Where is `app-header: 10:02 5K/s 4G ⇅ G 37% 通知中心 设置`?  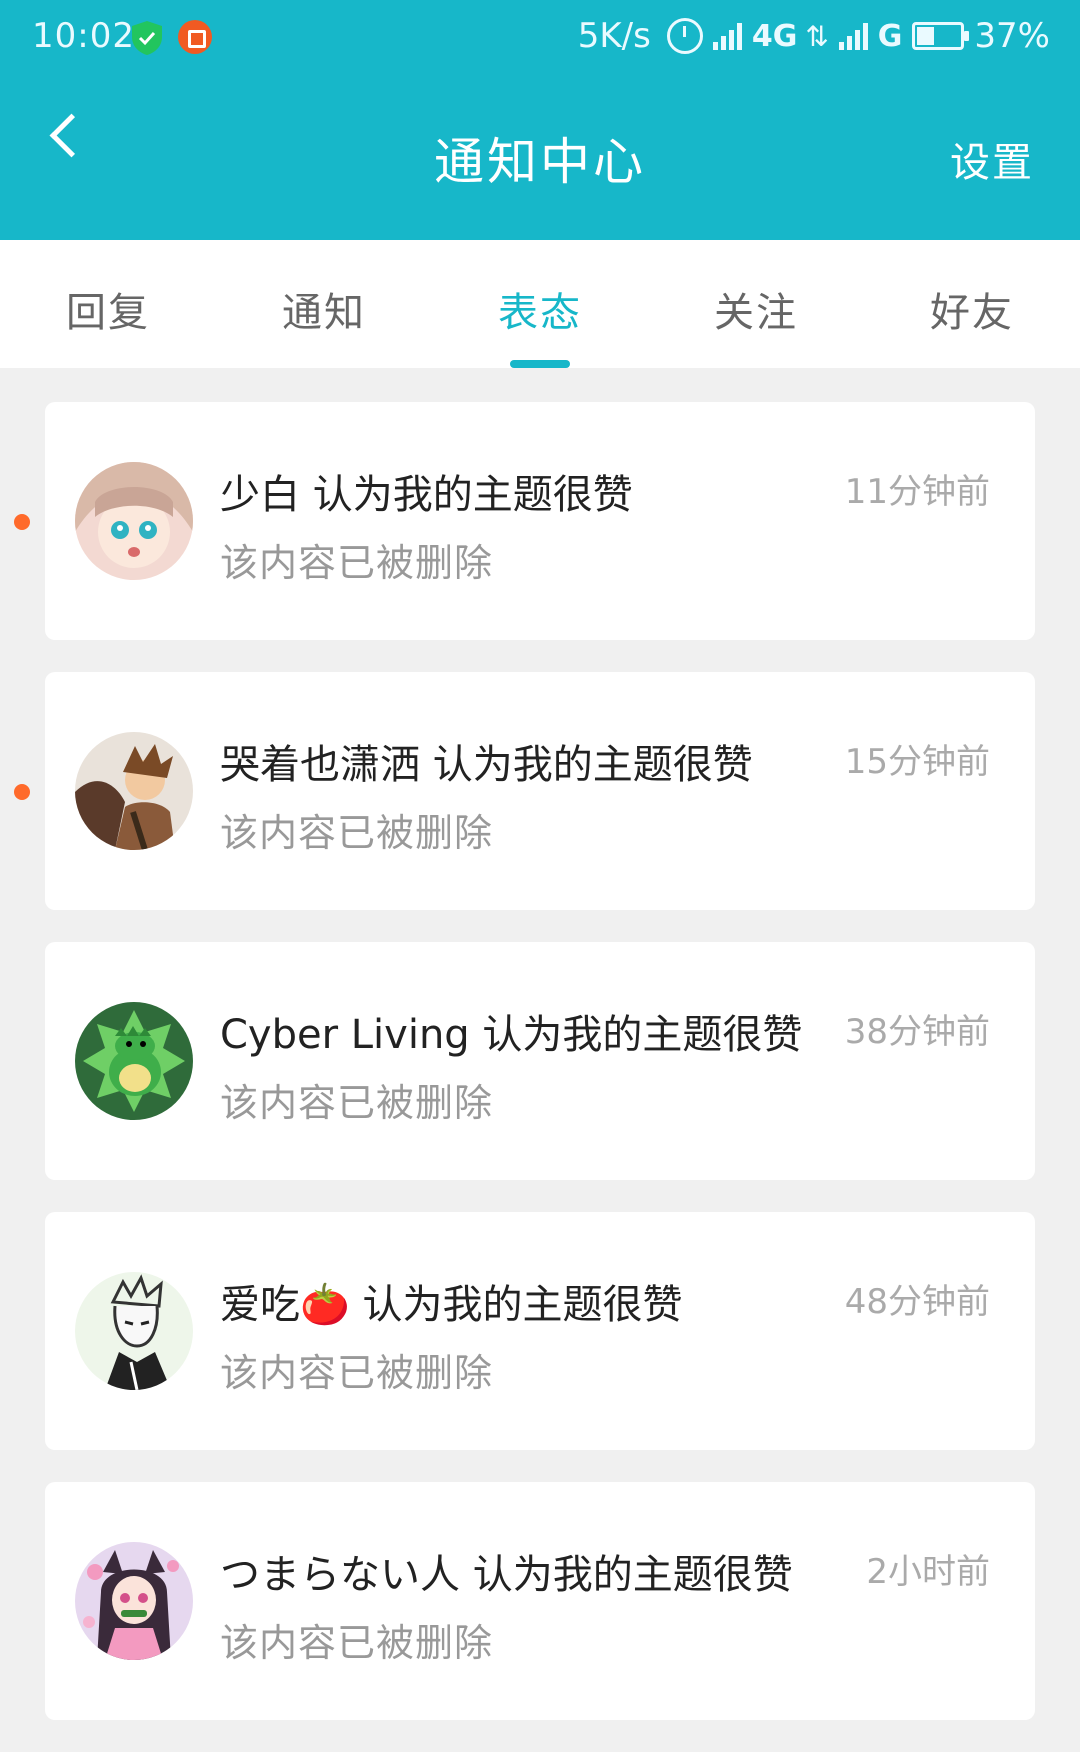
app-header: 10:02 5K/s 4G ⇅ G 37% 通知中心 设置 is located at coordinates (540, 120).